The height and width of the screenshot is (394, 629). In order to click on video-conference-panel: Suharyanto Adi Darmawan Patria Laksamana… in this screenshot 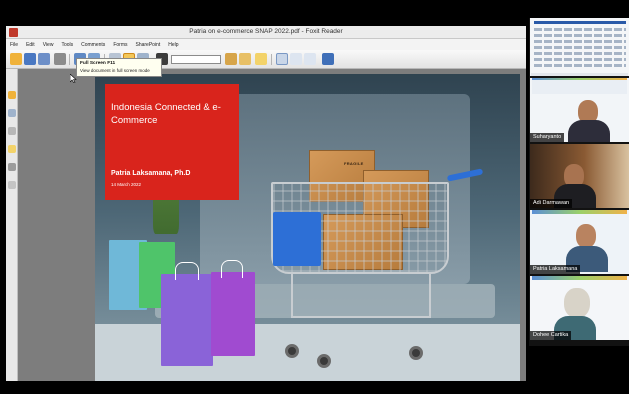, I will do `click(579, 182)`.